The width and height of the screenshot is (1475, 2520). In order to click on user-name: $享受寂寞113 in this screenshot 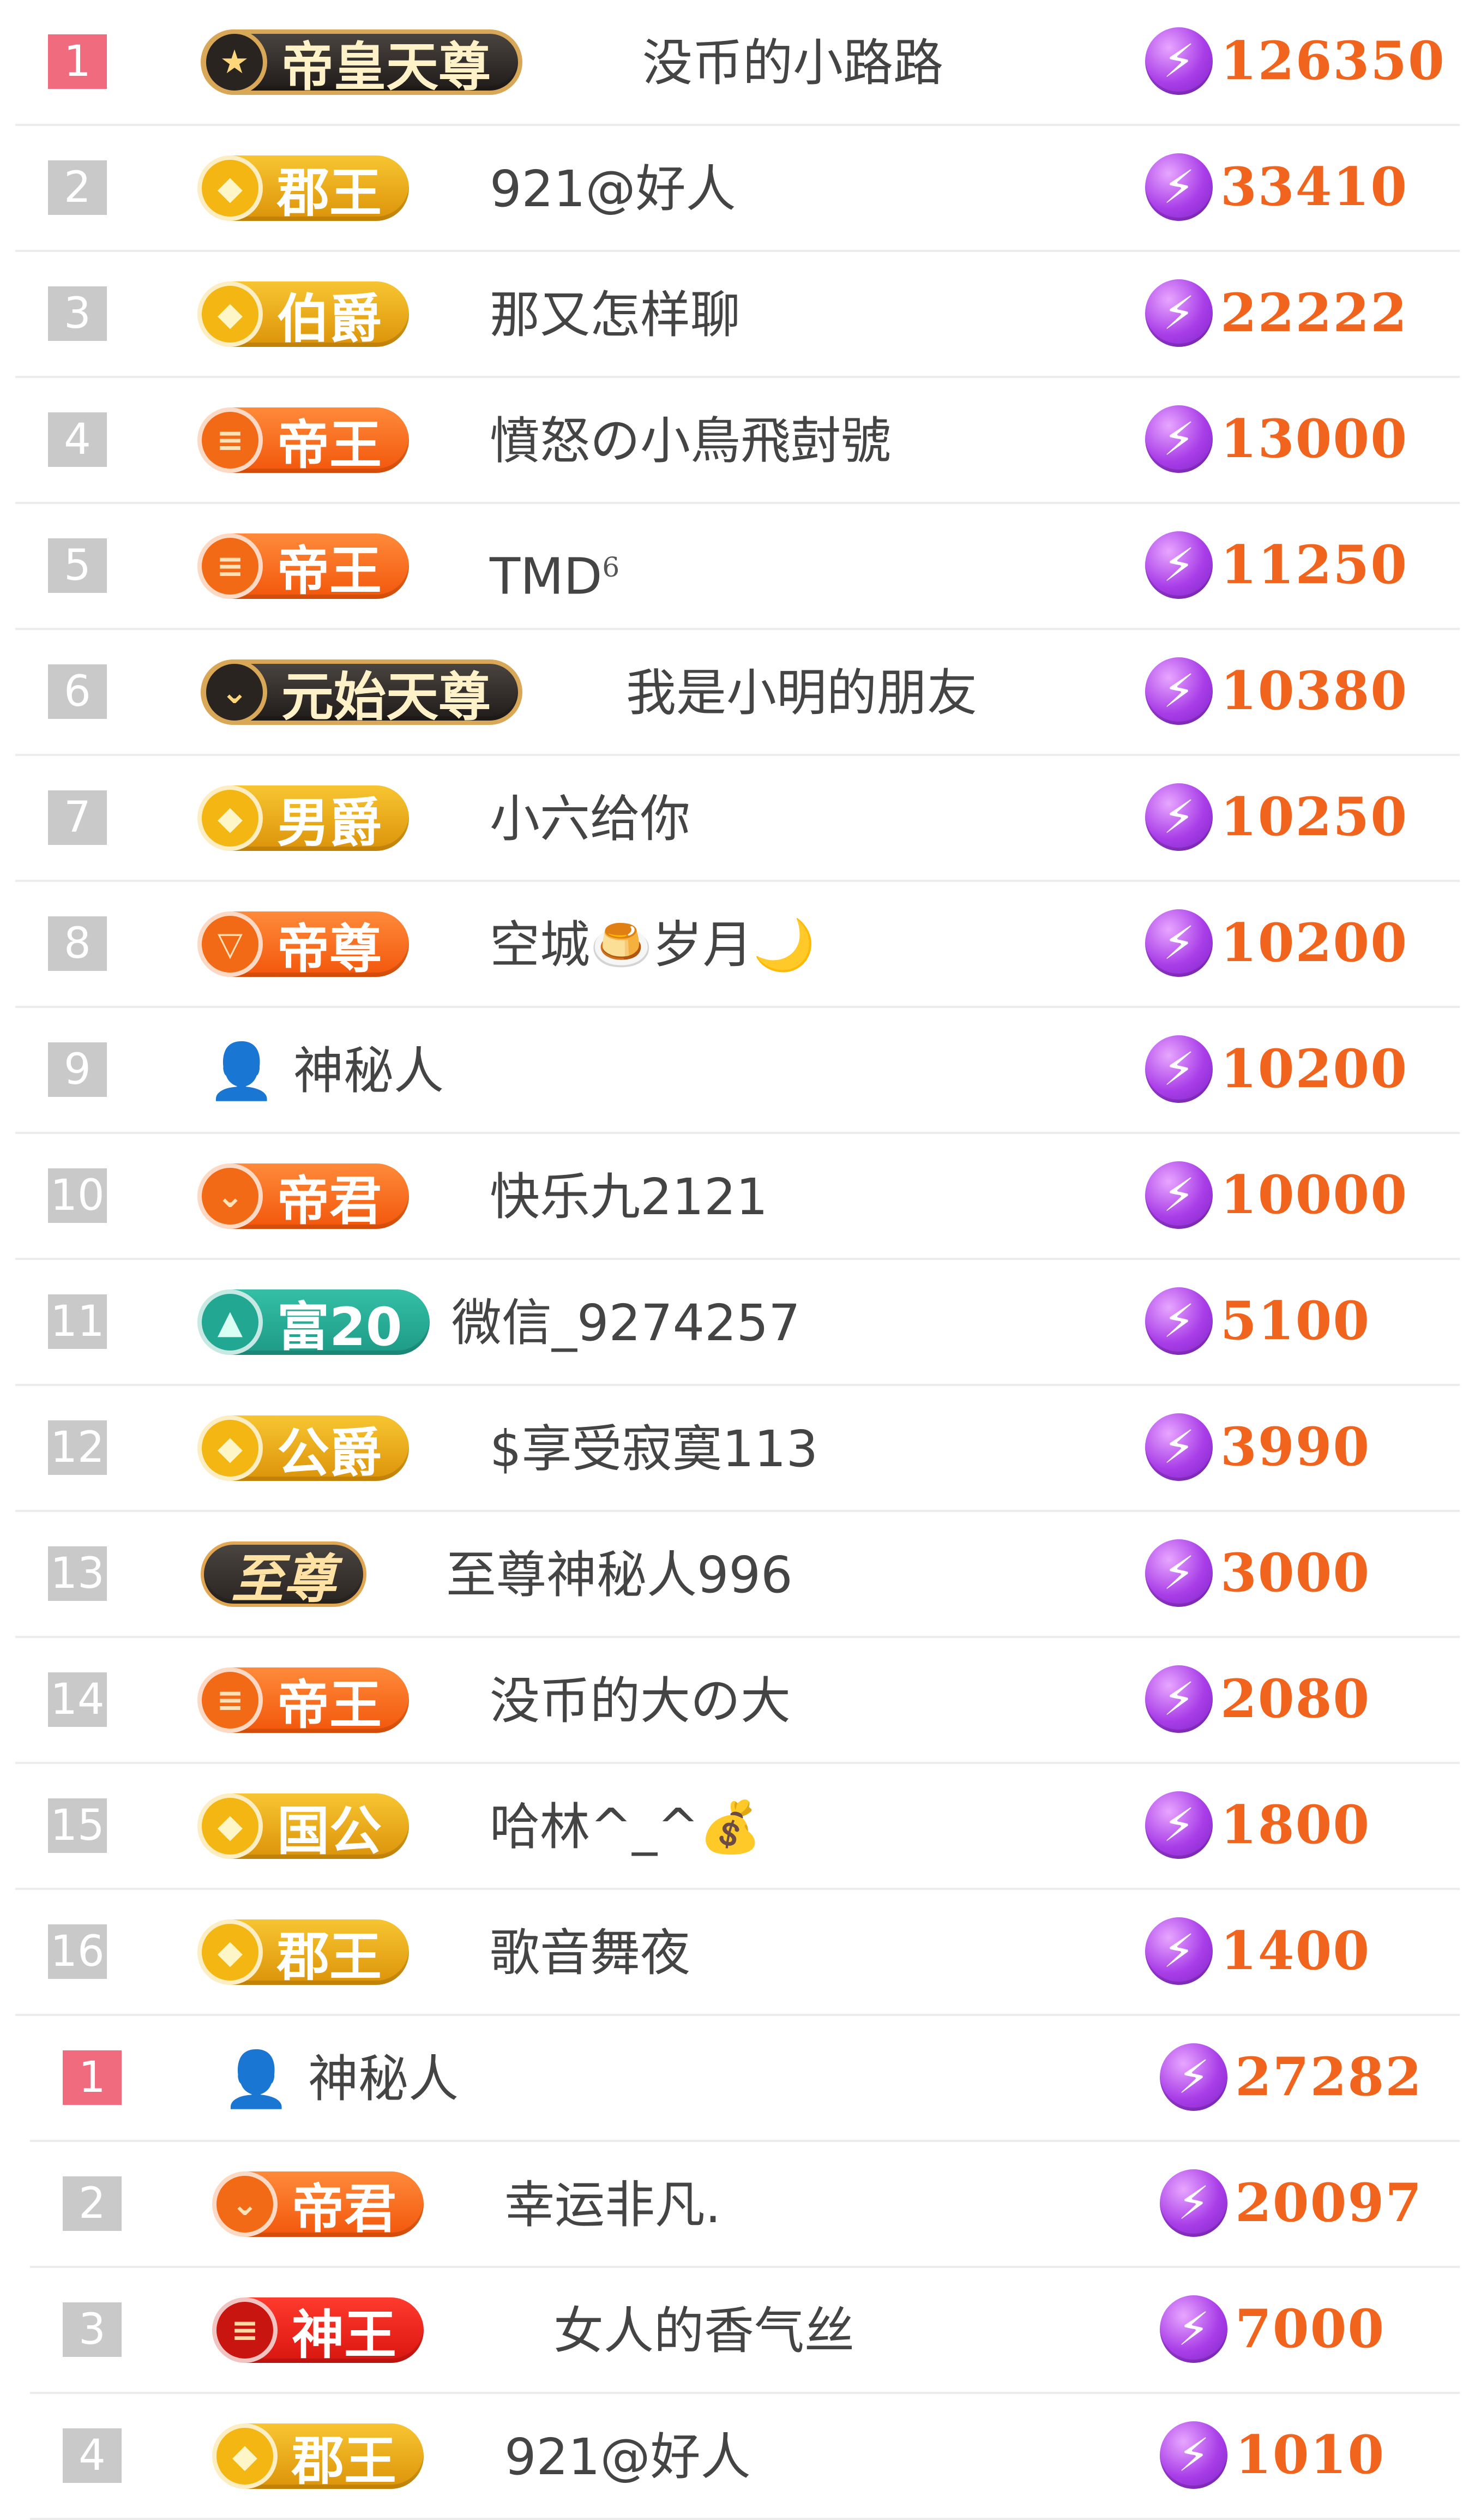, I will do `click(654, 1449)`.